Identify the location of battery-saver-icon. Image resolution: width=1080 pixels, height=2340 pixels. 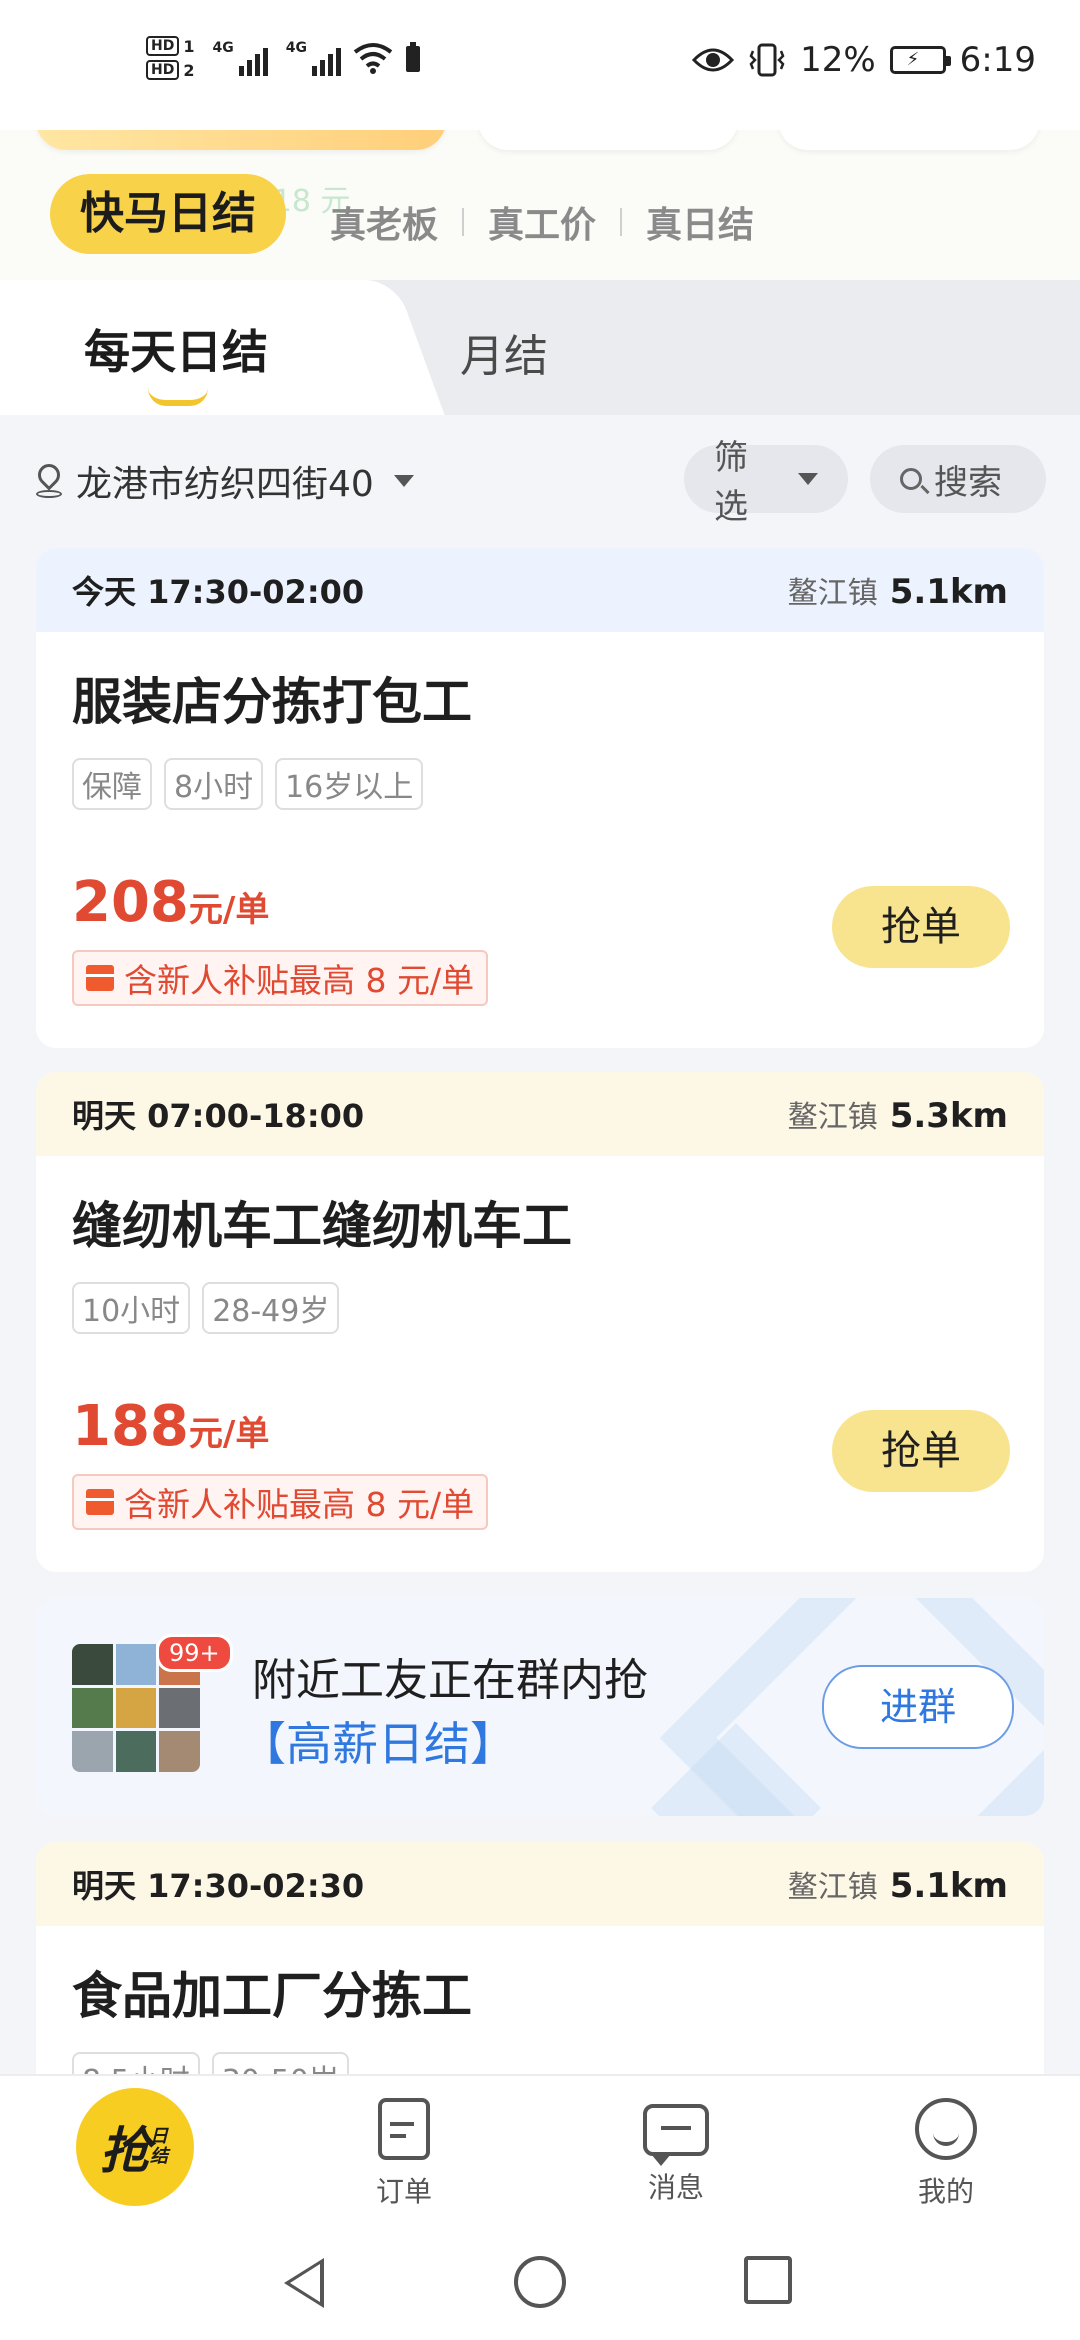
(412, 57).